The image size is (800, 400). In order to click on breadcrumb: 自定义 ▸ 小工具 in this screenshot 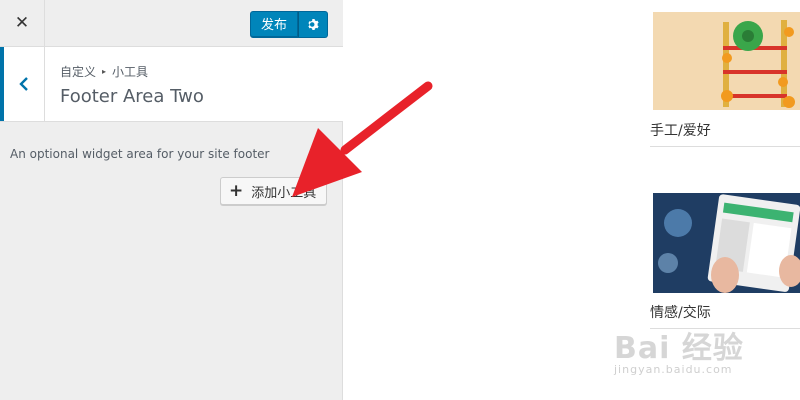, I will do `click(104, 71)`.